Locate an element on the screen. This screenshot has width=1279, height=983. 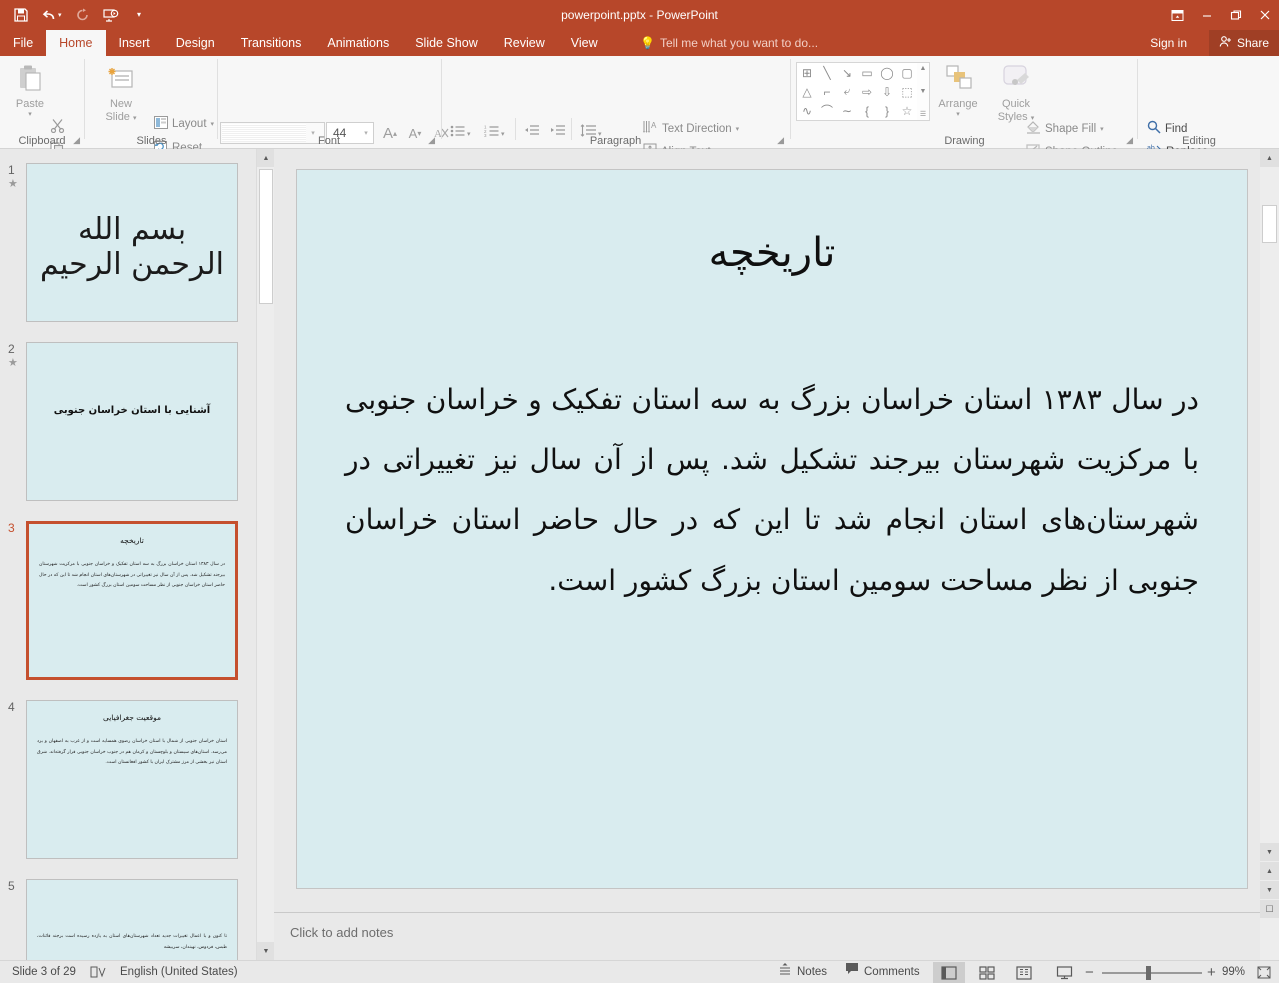
gallery-scroll-down-icon: ▼ is located at coordinates (923, 91).